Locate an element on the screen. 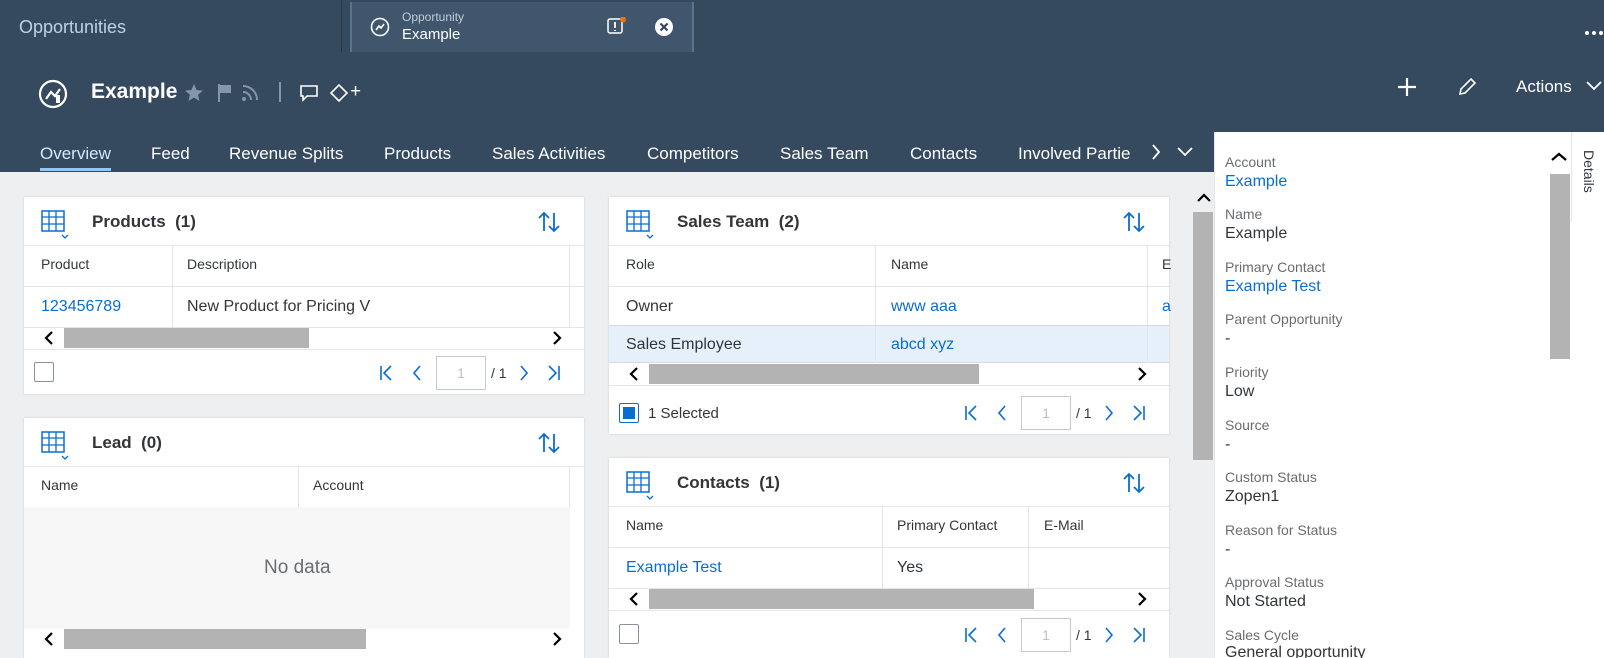 The image size is (1604, 658). favorite-star-icon is located at coordinates (194, 93).